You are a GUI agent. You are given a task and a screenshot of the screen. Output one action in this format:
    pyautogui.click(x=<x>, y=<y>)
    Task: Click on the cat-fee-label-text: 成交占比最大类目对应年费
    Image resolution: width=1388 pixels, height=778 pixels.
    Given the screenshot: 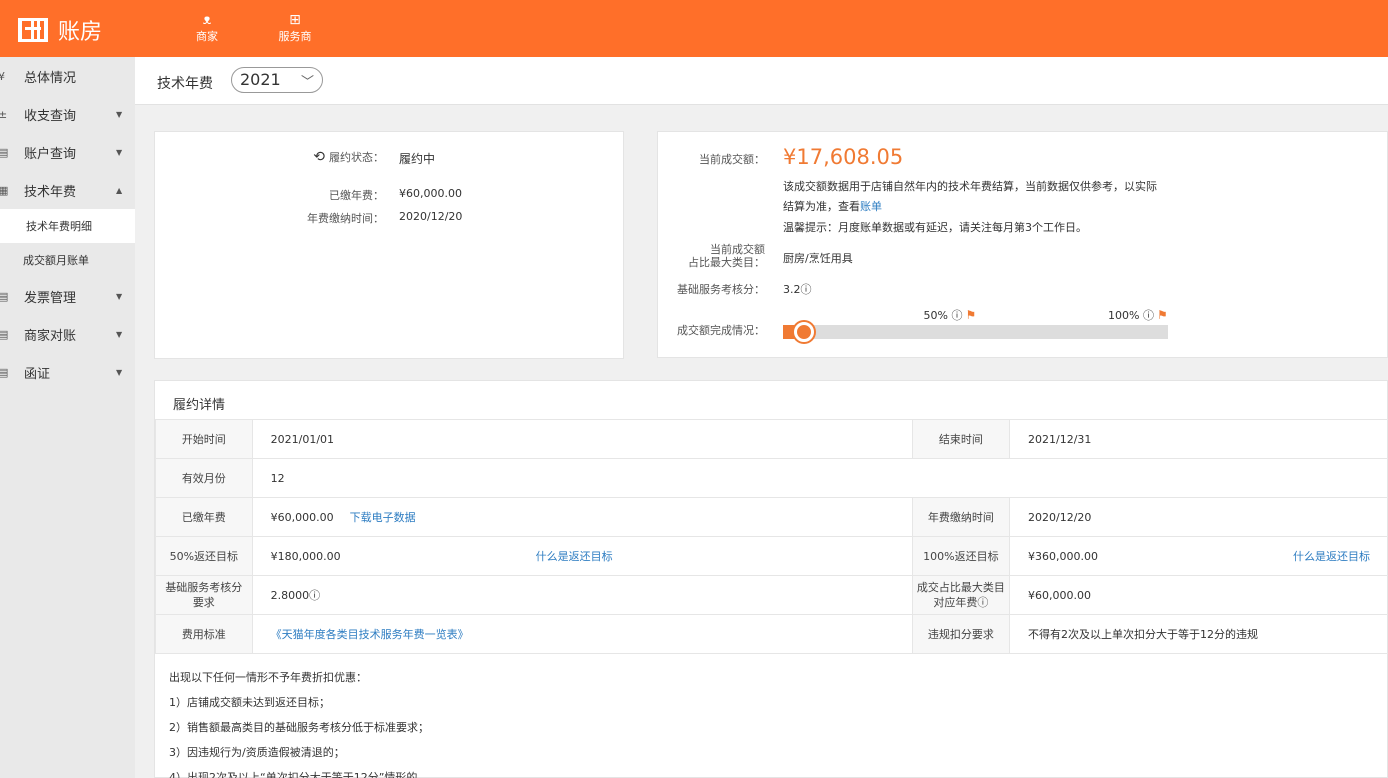 What is the action you would take?
    pyautogui.click(x=960, y=595)
    